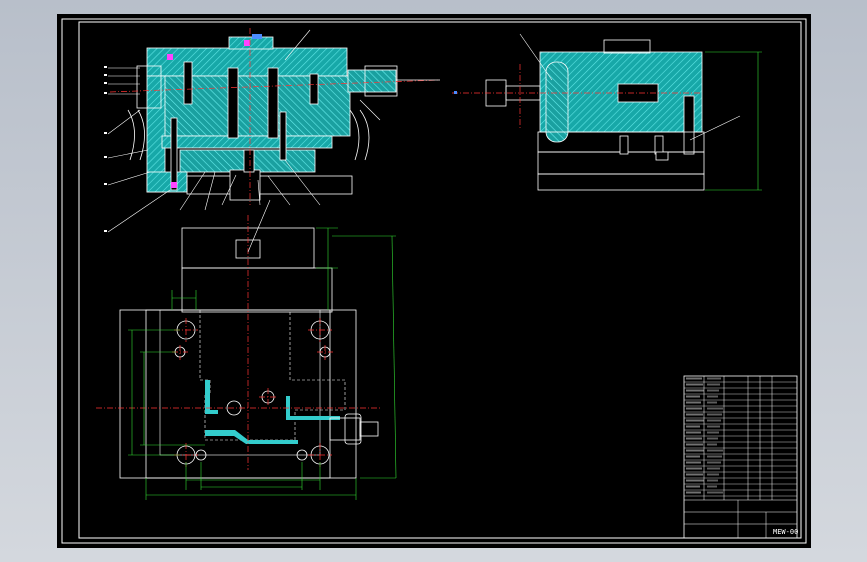 This screenshot has width=867, height=562. What do you see at coordinates (785, 532) in the screenshot?
I see `drawing-number: MEW-00` at bounding box center [785, 532].